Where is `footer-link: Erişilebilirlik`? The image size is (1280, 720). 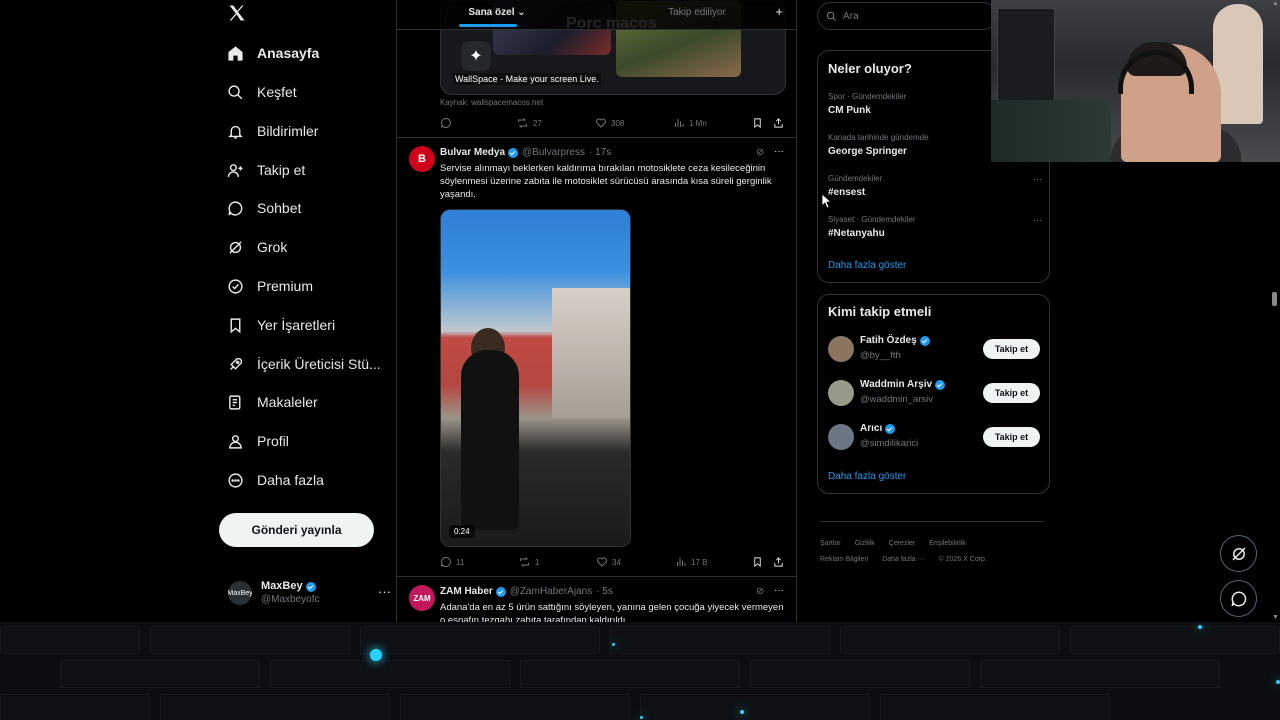 footer-link: Erişilebilirlik is located at coordinates (947, 544).